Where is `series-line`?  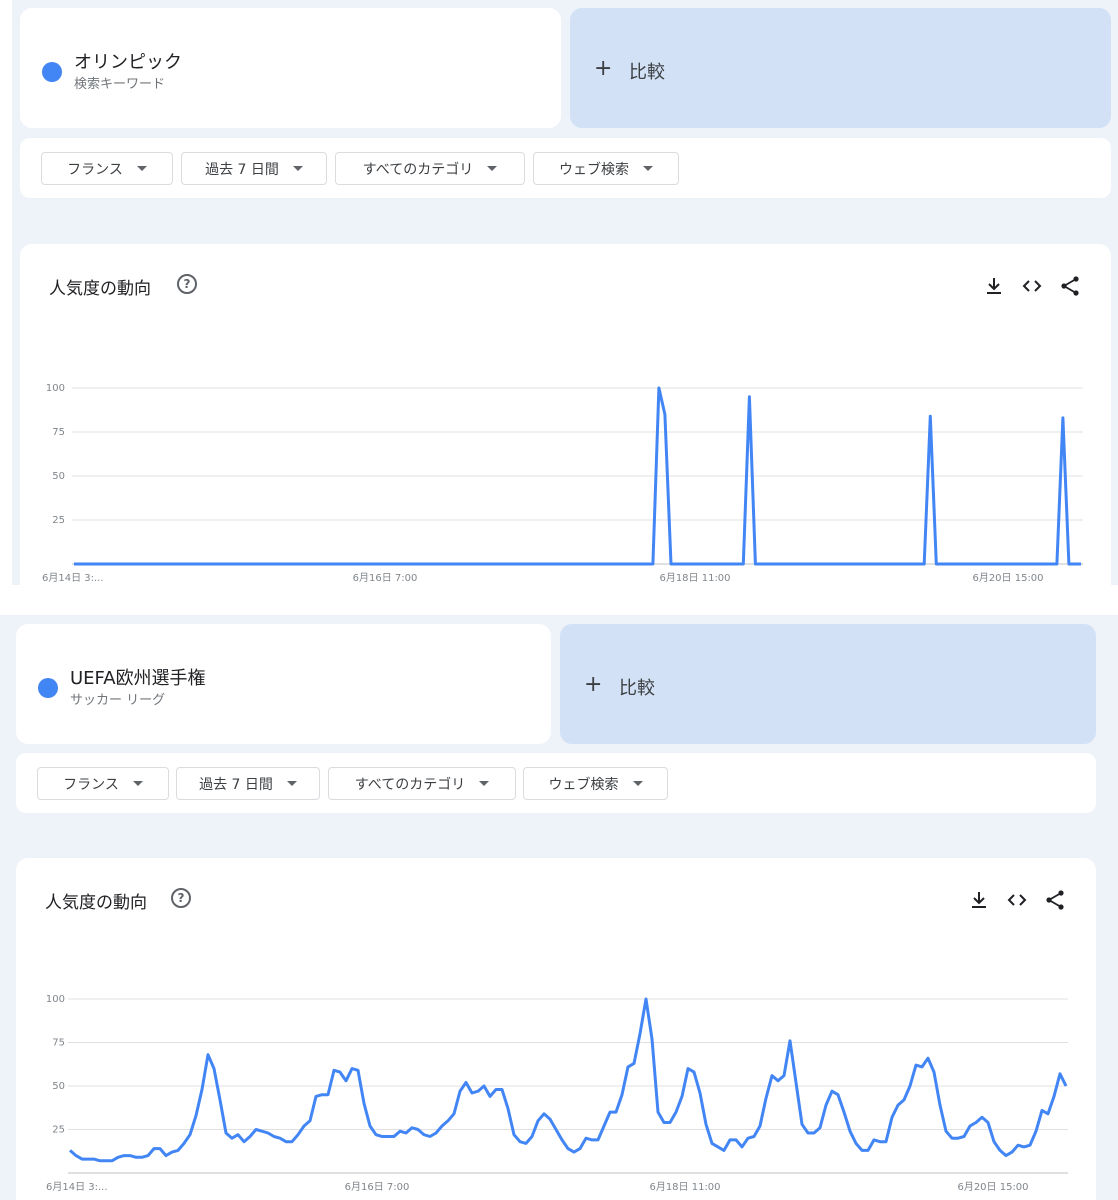
series-line is located at coordinates (568, 1080).